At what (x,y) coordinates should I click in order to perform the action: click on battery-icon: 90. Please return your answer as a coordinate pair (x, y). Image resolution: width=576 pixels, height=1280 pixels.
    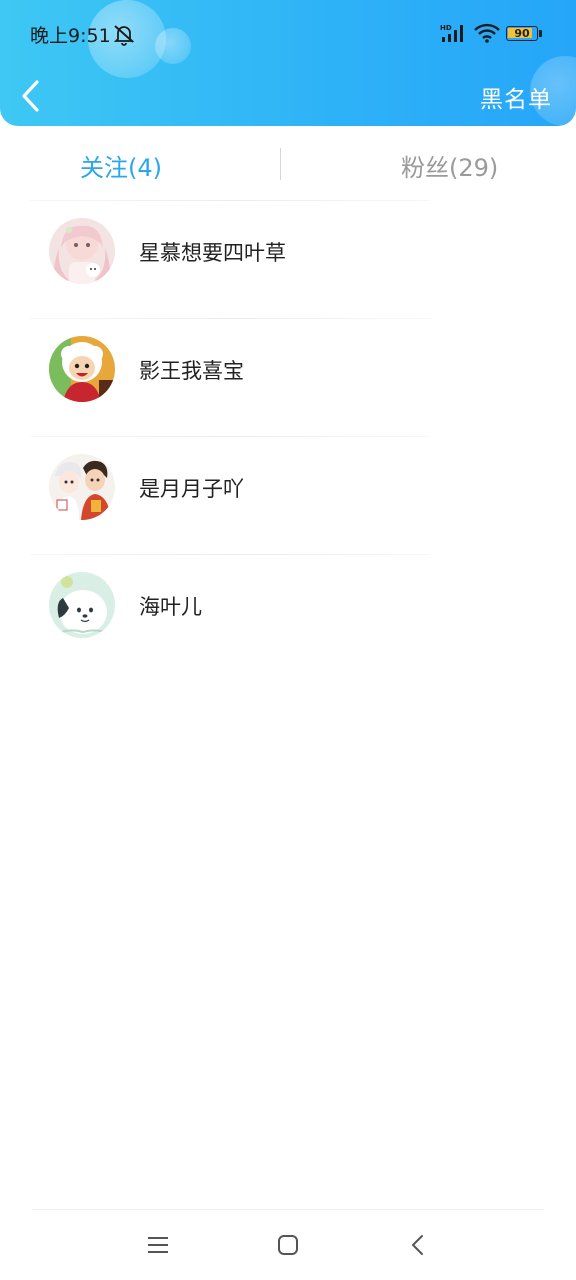
    Looking at the image, I should click on (522, 33).